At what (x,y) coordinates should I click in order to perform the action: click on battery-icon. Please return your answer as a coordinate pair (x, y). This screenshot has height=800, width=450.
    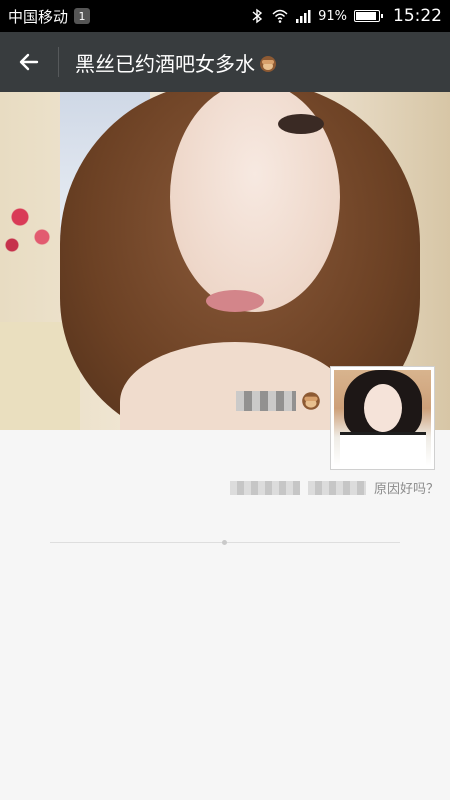
    Looking at the image, I should click on (368, 16).